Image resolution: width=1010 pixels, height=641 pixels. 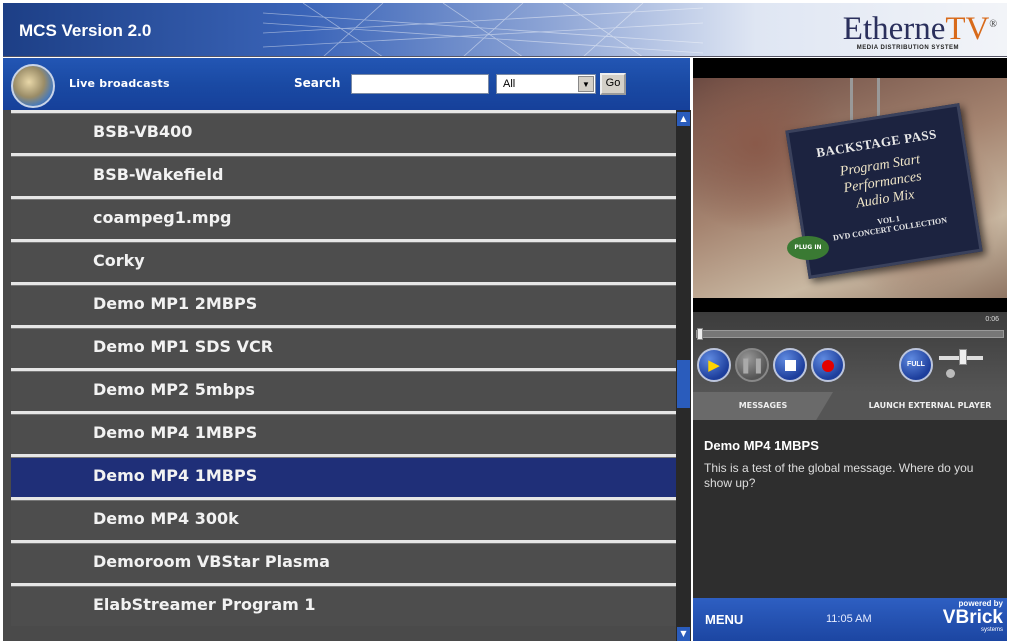 What do you see at coordinates (143, 131) in the screenshot?
I see `channel-label: BSB-VB400` at bounding box center [143, 131].